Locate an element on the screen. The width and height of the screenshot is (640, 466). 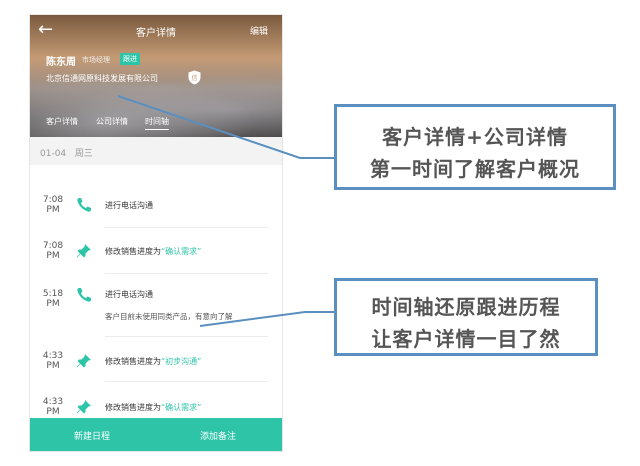
callout-1-line-1: 客户详情+公司详情 is located at coordinates (475, 137).